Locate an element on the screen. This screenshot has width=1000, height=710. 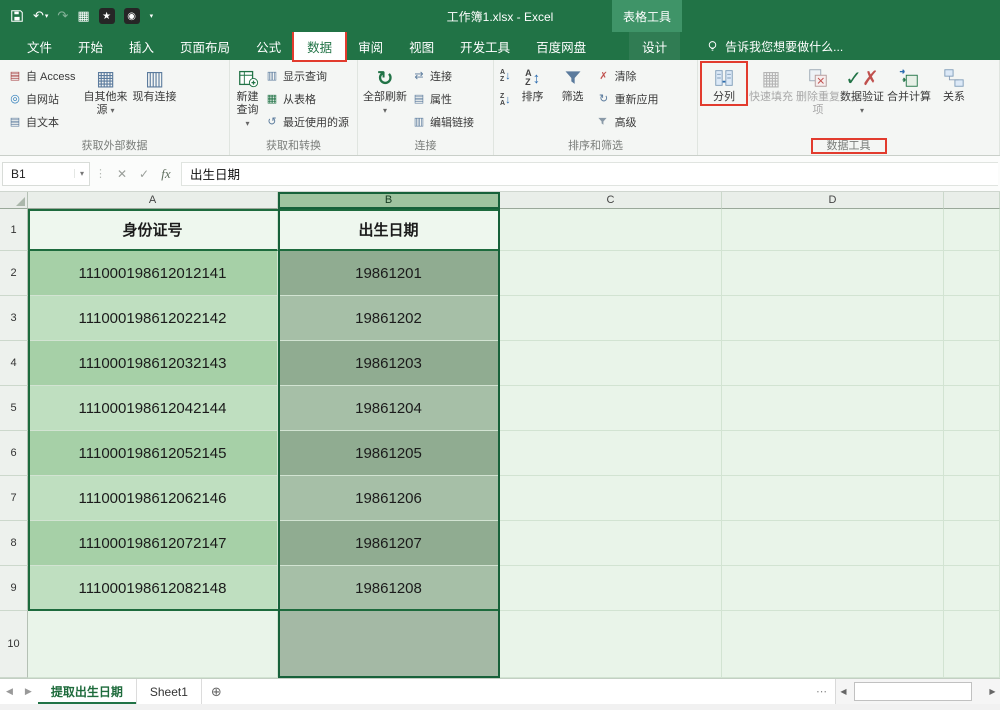
cell-C4 is located at coordinates (611, 363).